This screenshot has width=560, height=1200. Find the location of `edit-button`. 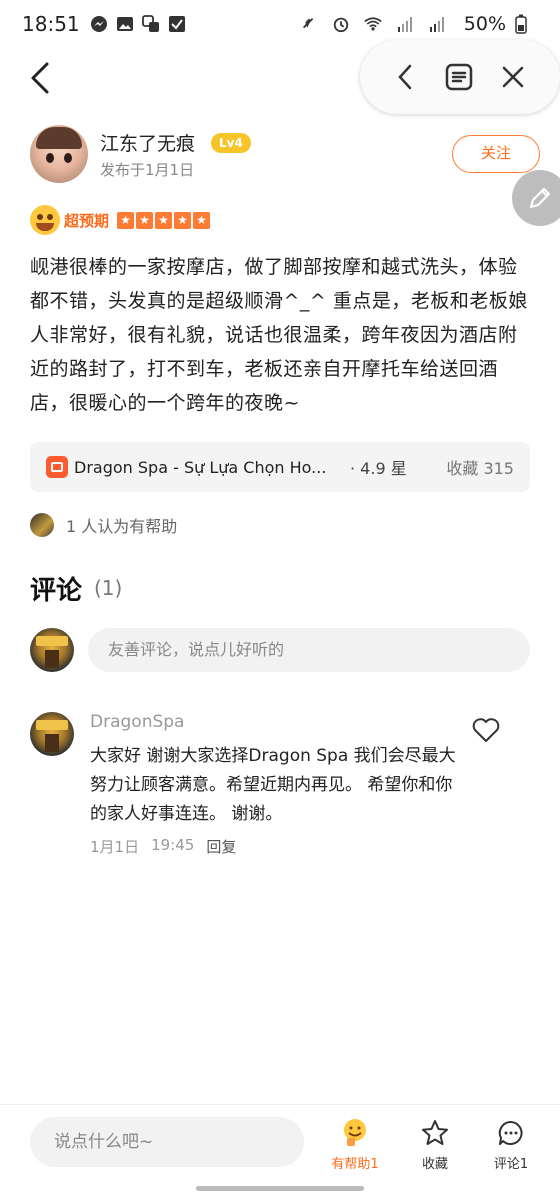

edit-button is located at coordinates (536, 198).